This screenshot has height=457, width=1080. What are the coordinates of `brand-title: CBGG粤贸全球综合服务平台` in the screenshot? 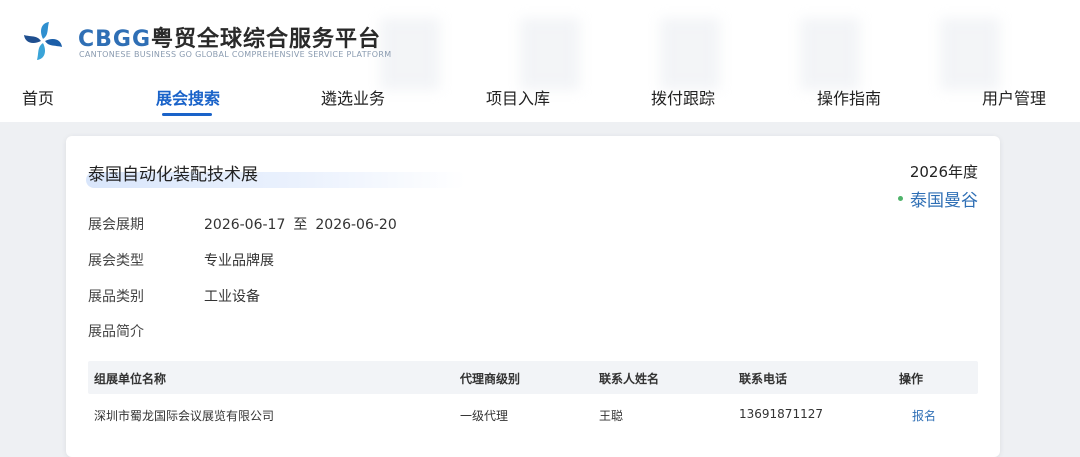 It's located at (229, 37).